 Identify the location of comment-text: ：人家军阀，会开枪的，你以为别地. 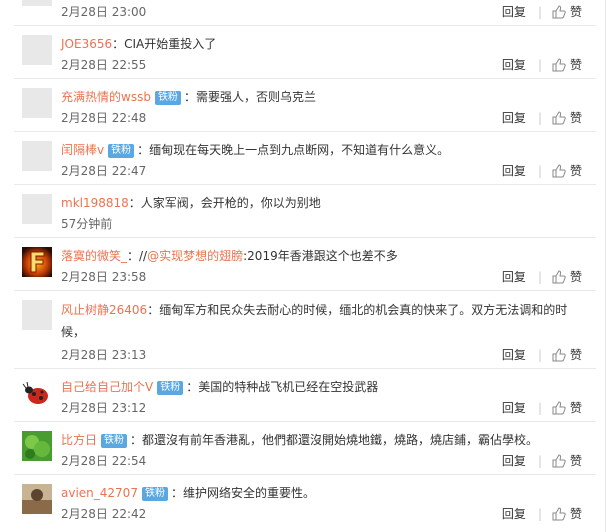
(224, 203).